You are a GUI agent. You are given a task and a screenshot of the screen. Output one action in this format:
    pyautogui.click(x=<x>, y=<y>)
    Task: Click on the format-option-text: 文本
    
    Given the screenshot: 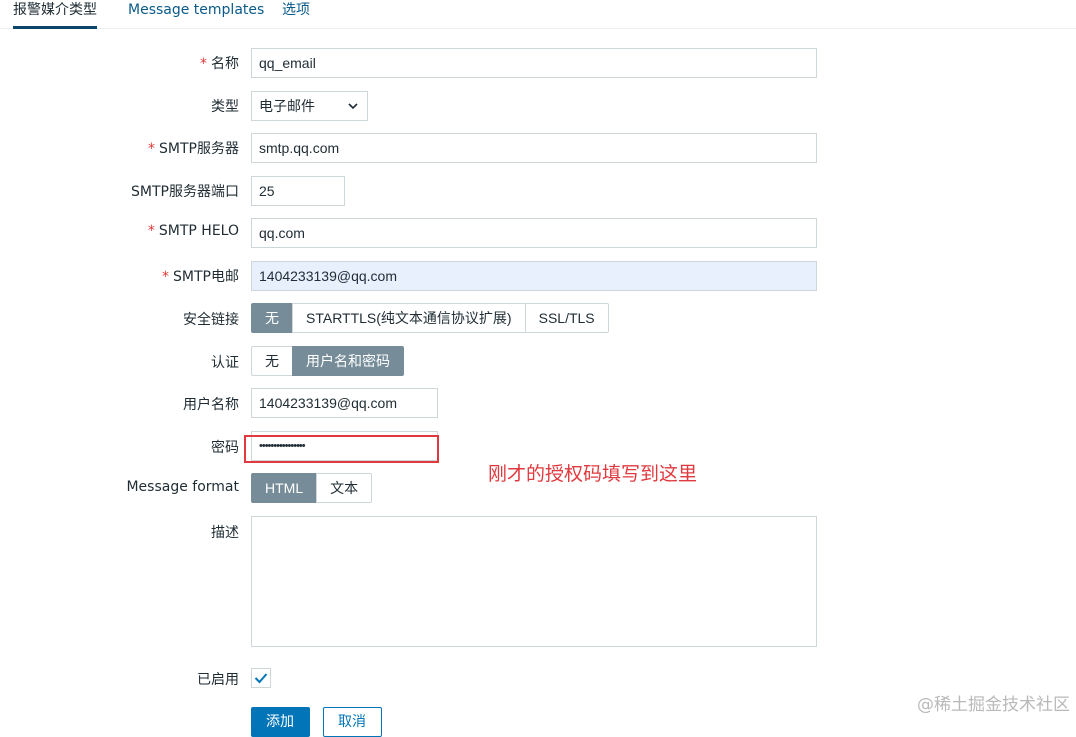 What is the action you would take?
    pyautogui.click(x=344, y=488)
    